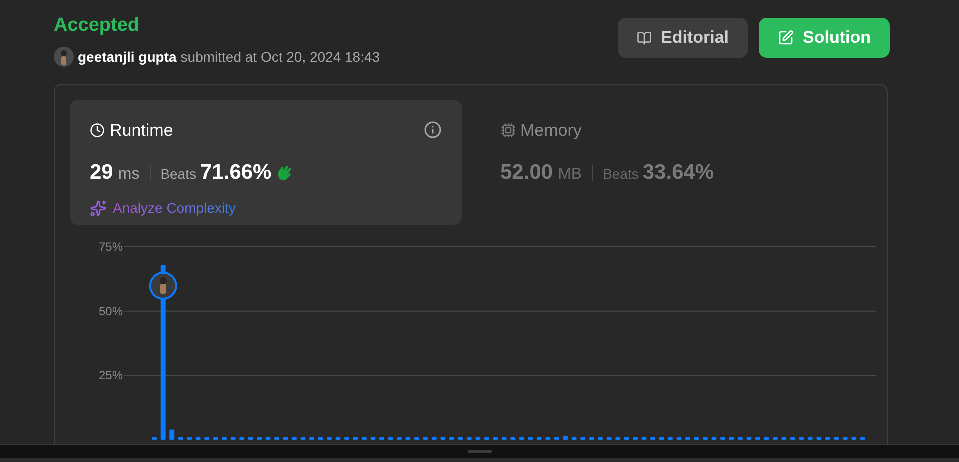 This screenshot has width=959, height=462. What do you see at coordinates (280, 57) in the screenshot?
I see `submission-time: submitted at Oct 20, 2024 18:43` at bounding box center [280, 57].